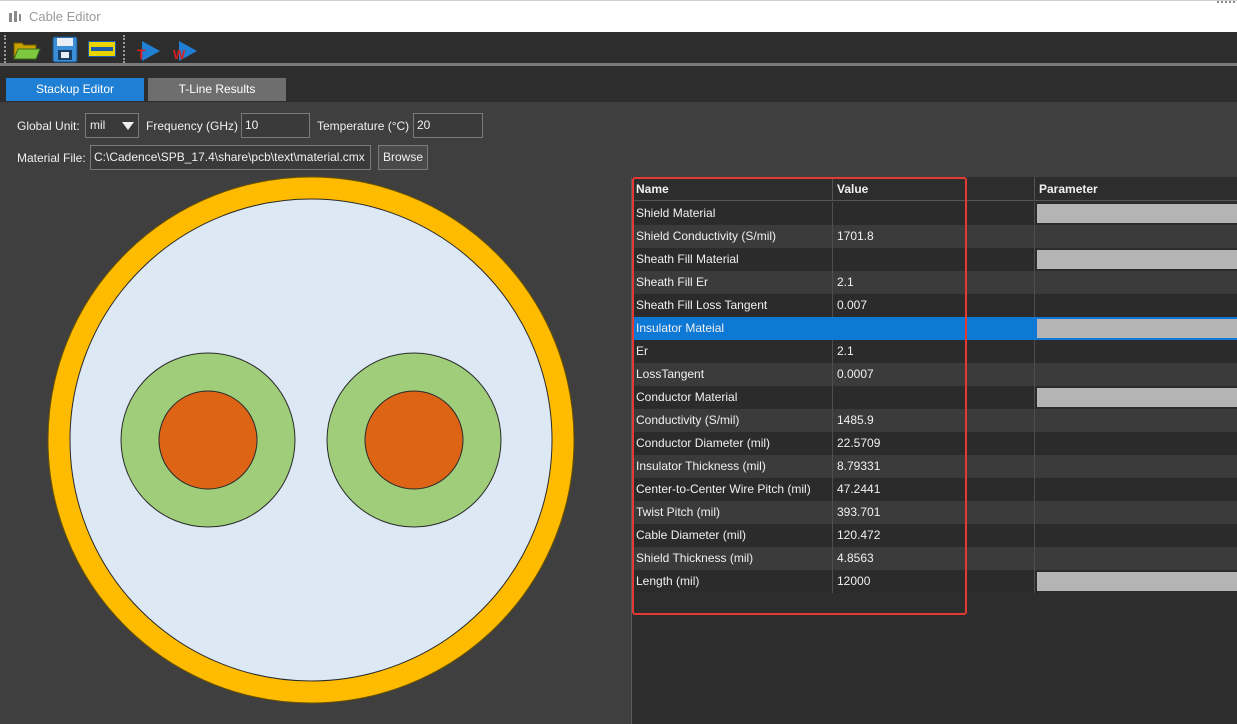 Image resolution: width=1237 pixels, height=724 pixels. I want to click on table-row: Sheath Fill Er 2.1, so click(934, 282).